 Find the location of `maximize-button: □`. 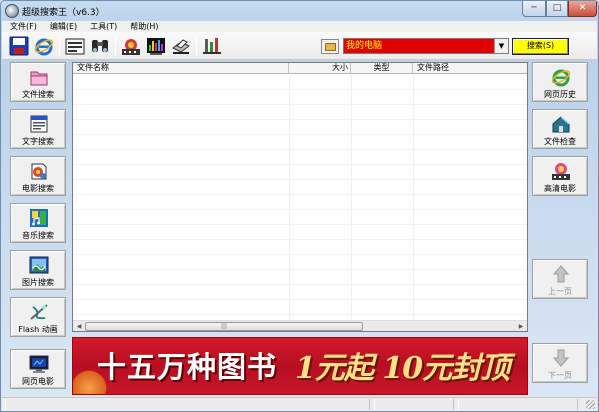

maximize-button: □ is located at coordinates (557, 9).